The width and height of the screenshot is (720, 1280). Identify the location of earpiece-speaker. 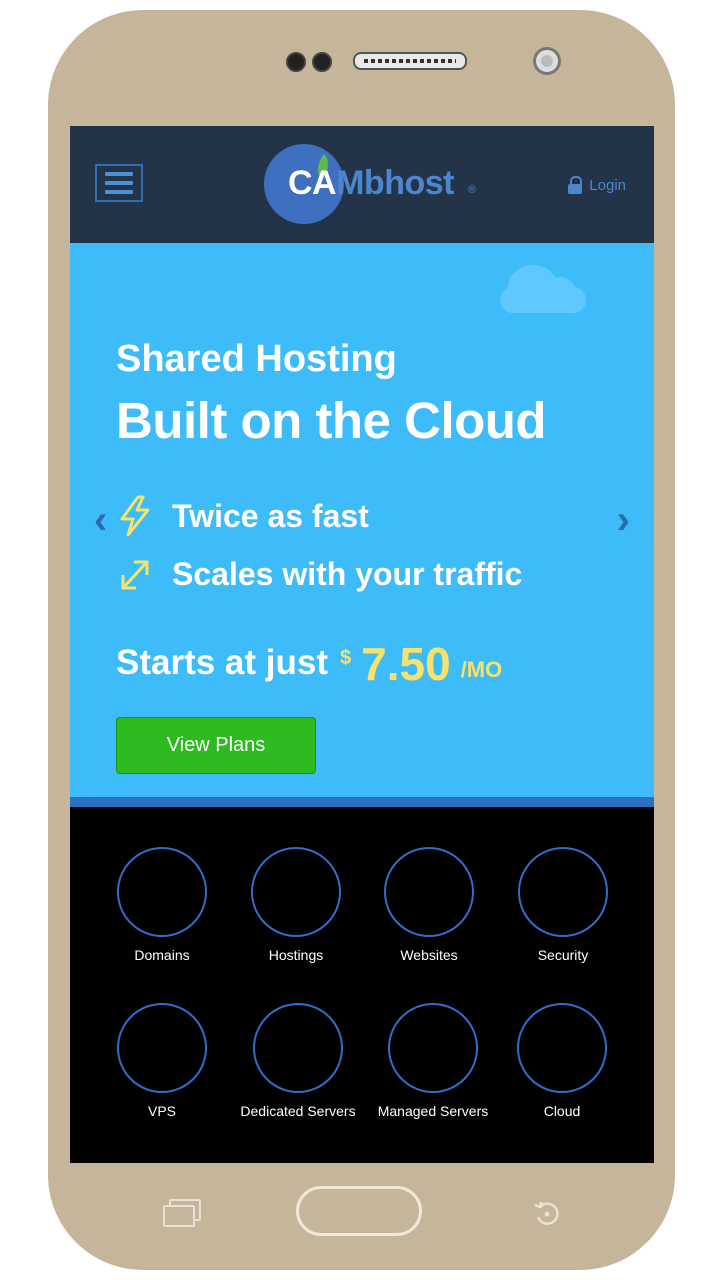
(410, 61).